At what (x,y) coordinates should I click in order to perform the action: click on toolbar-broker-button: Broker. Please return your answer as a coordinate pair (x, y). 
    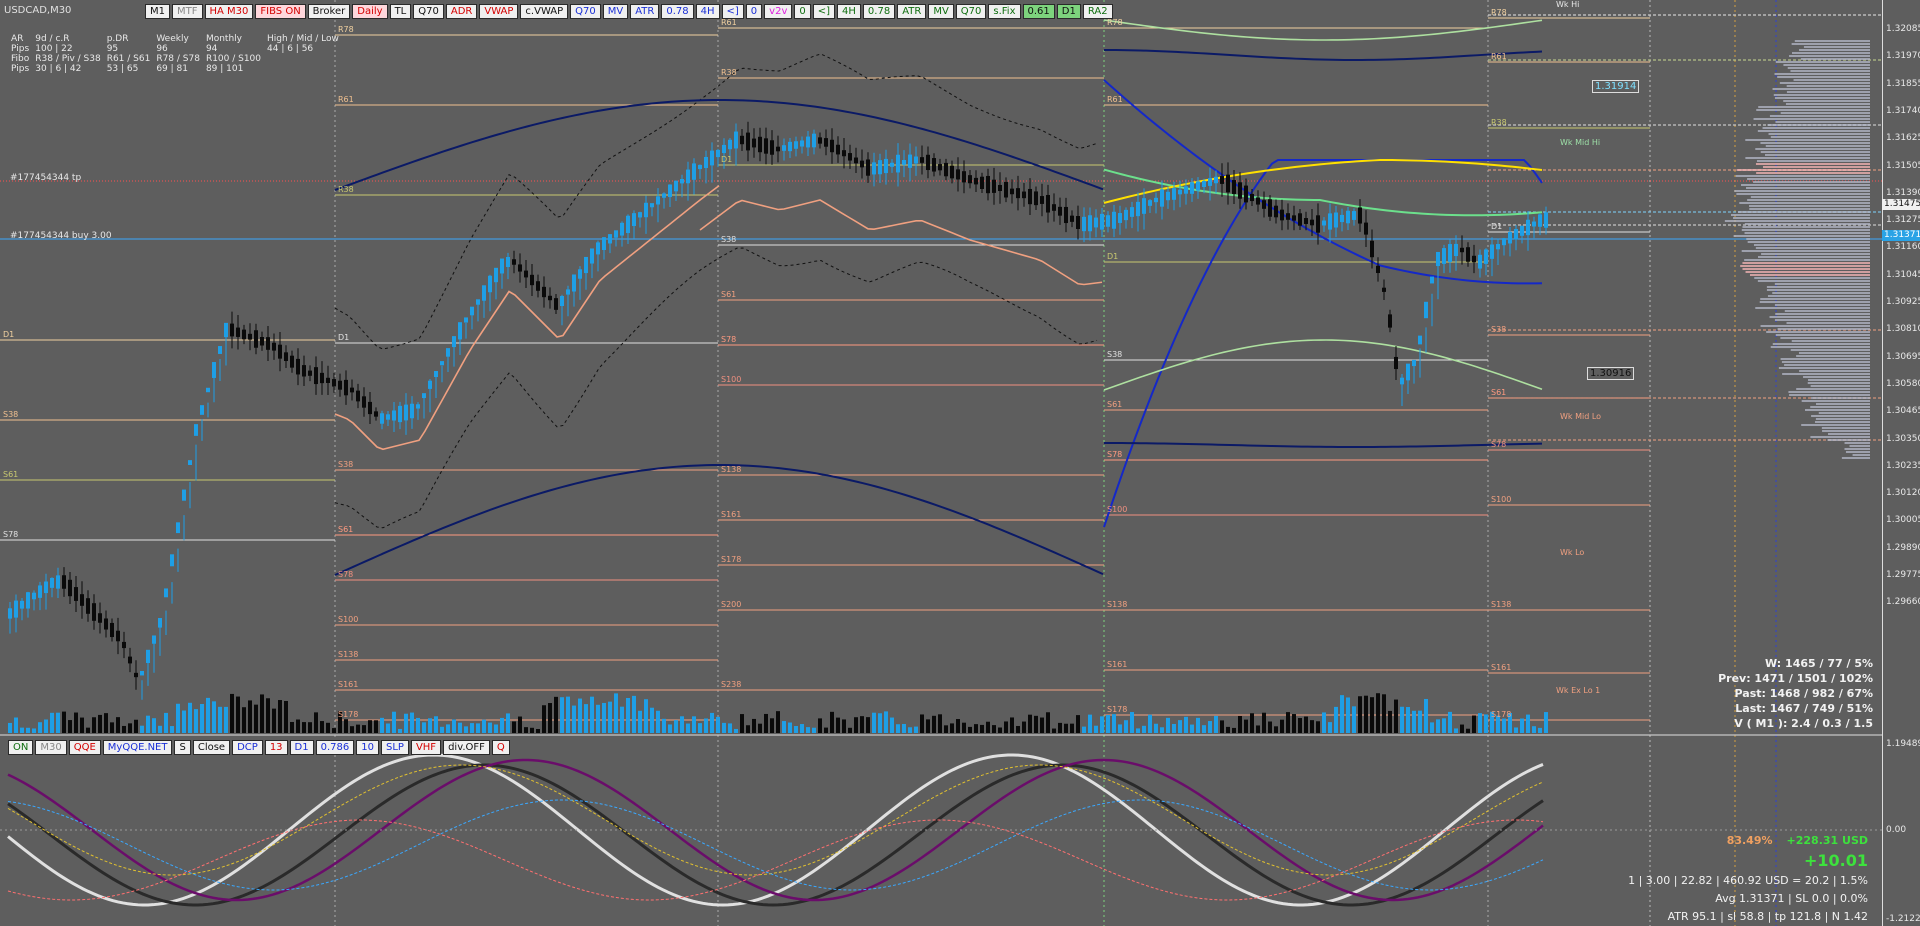
    Looking at the image, I should click on (329, 11).